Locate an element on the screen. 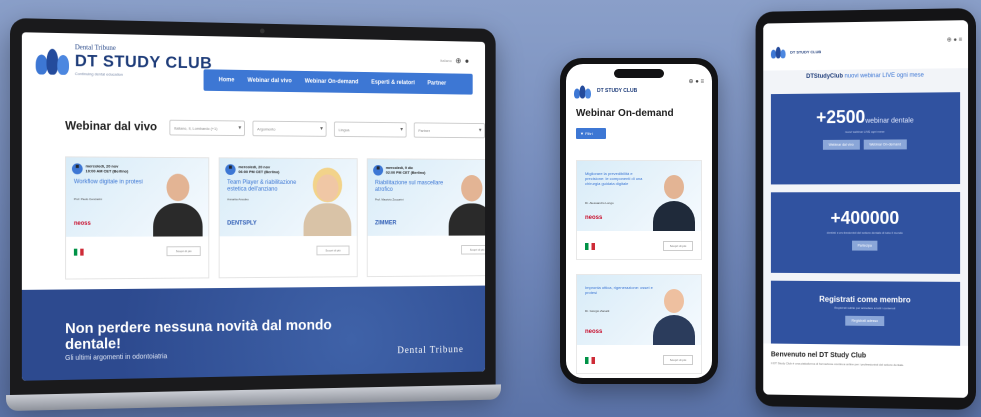 The height and width of the screenshot is (417, 981). join-button: Partecipa is located at coordinates (864, 245).